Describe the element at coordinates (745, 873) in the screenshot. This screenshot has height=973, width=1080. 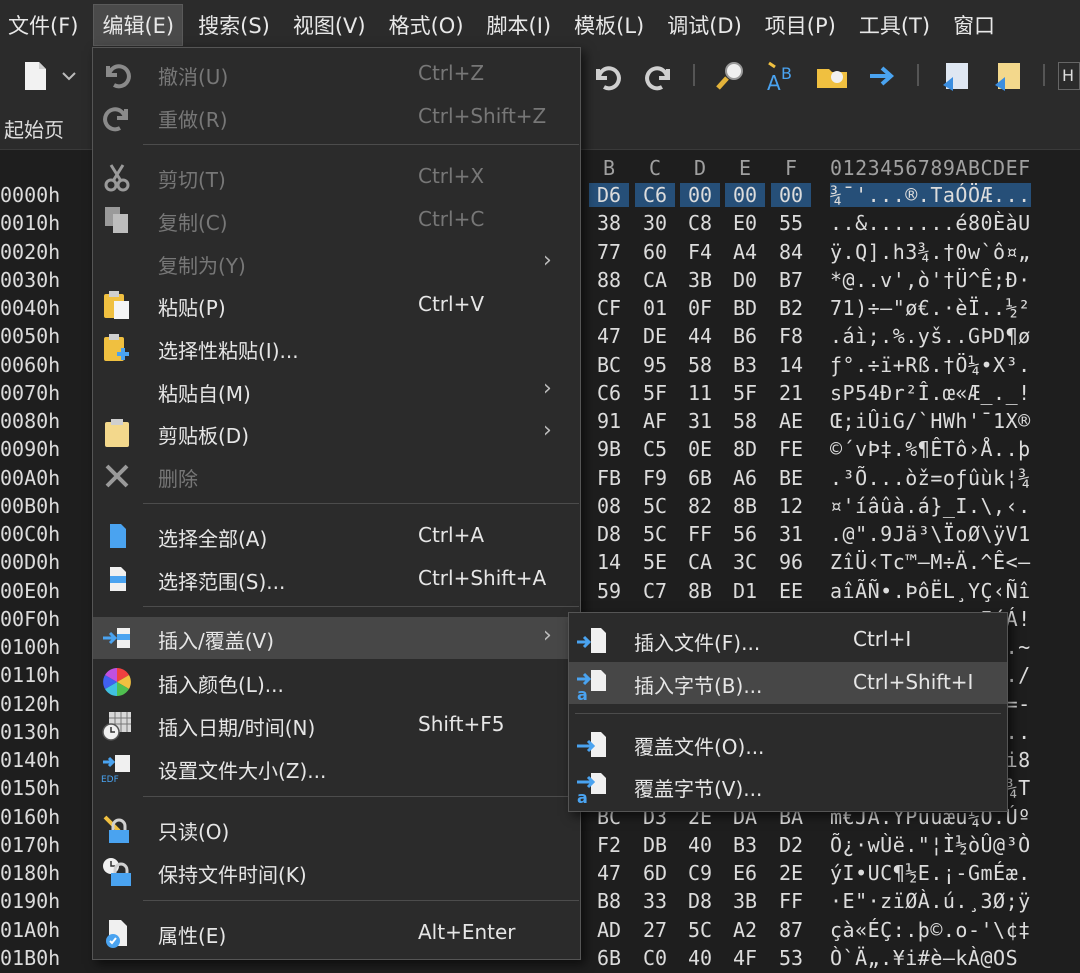
I see `hex-byte: E6` at that location.